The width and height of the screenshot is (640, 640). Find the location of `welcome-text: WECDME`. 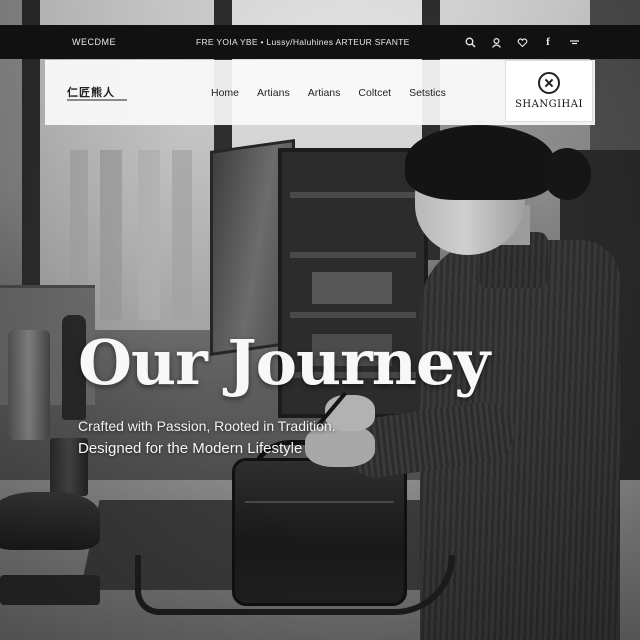

welcome-text: WECDME is located at coordinates (94, 42).